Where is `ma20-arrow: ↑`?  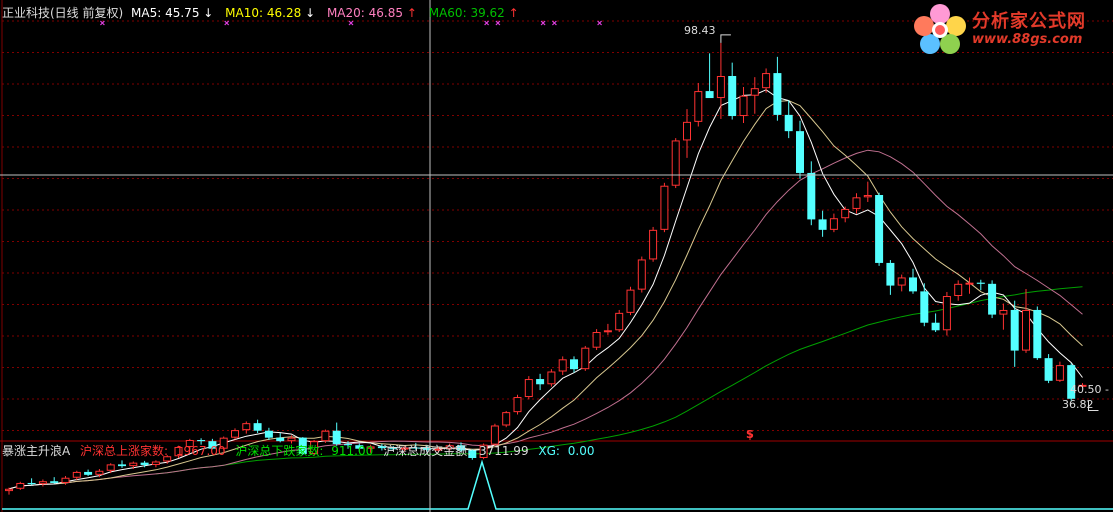 ma20-arrow: ↑ is located at coordinates (411, 13).